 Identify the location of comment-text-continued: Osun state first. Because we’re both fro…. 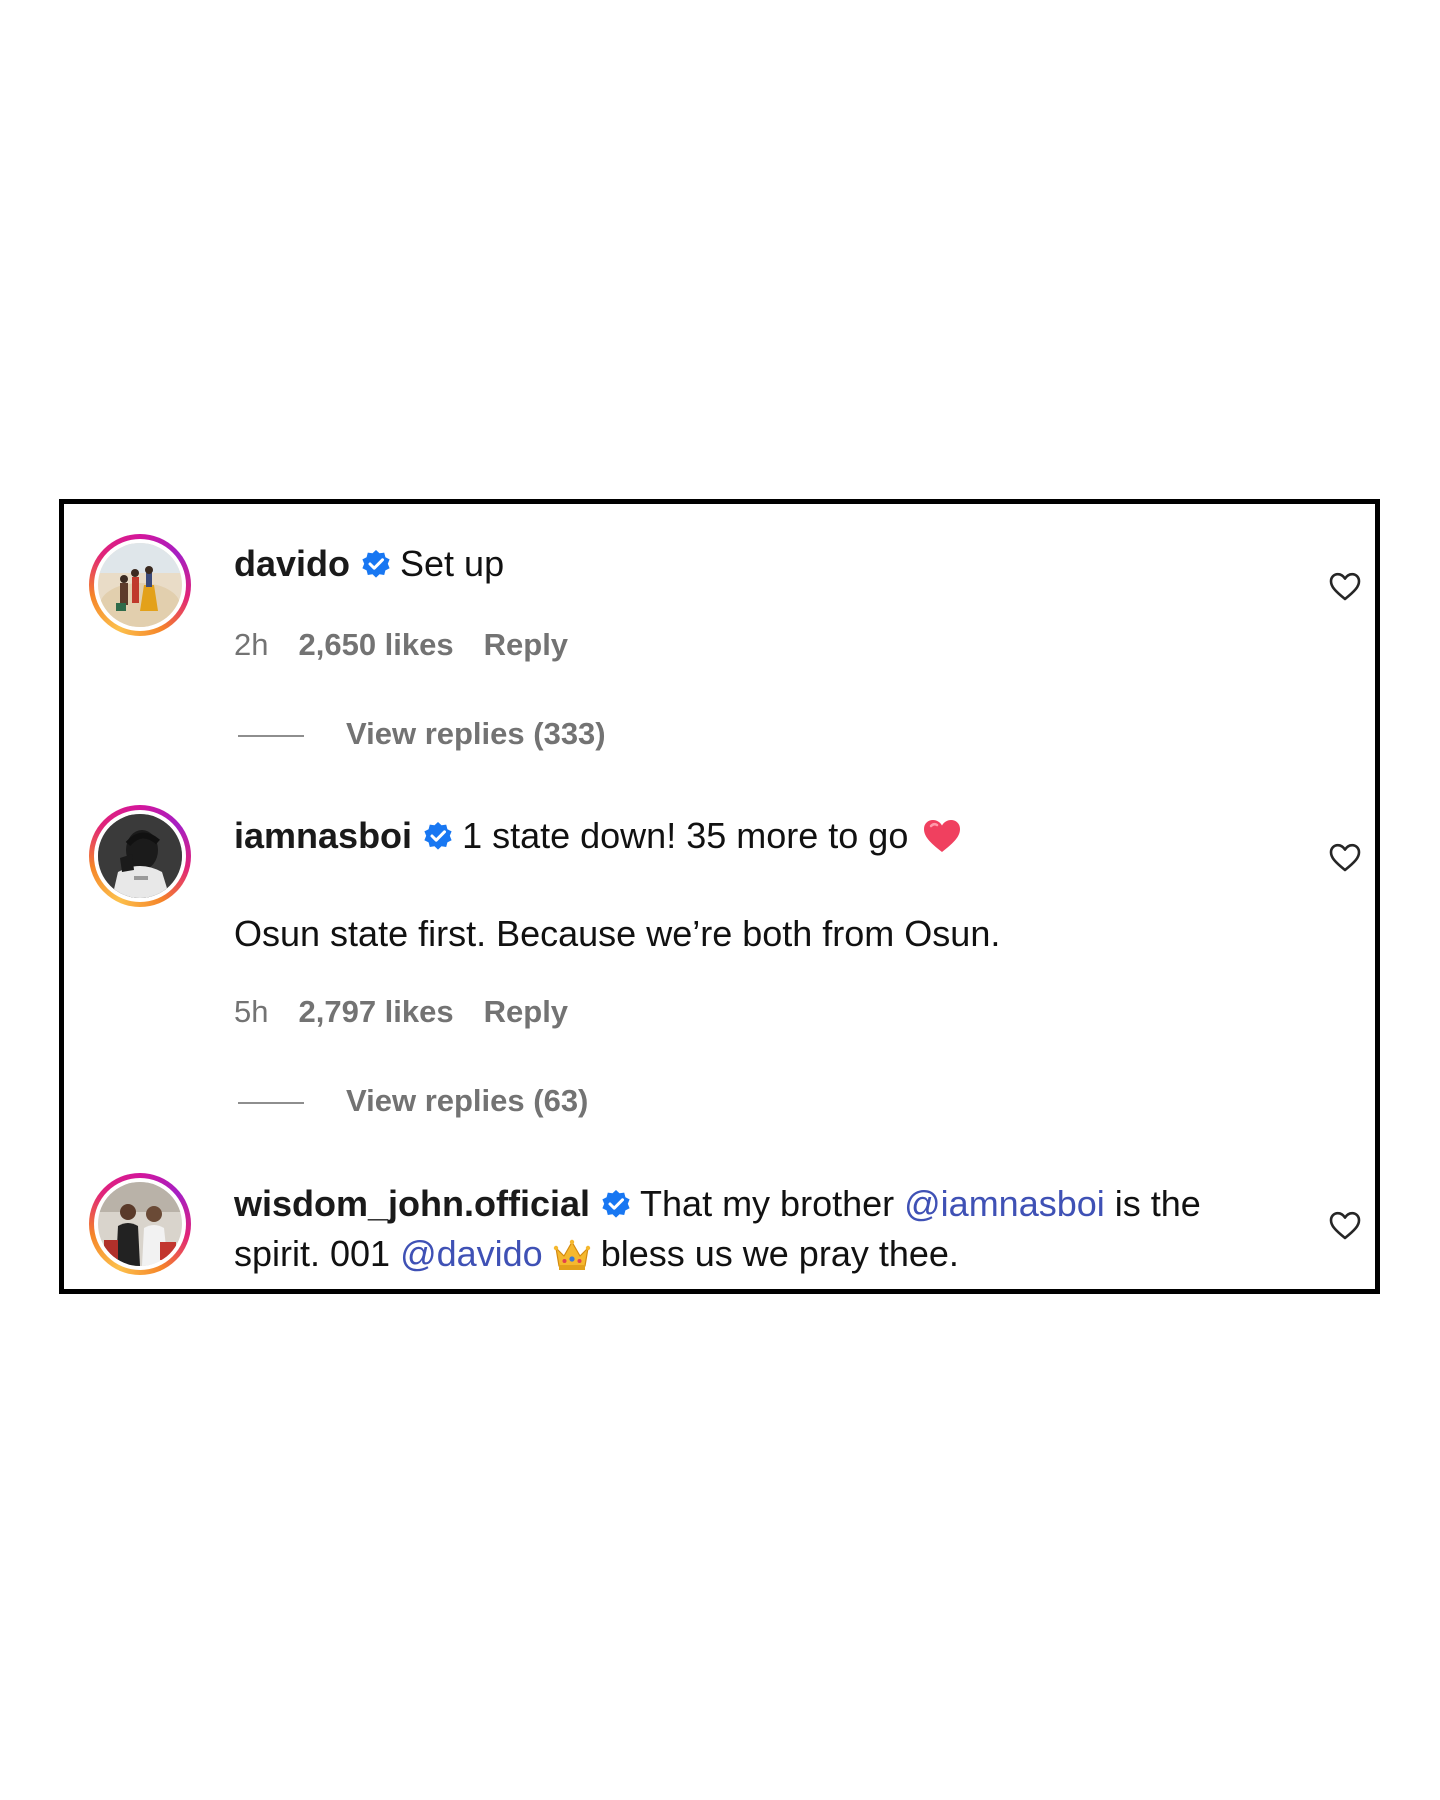
(617, 933).